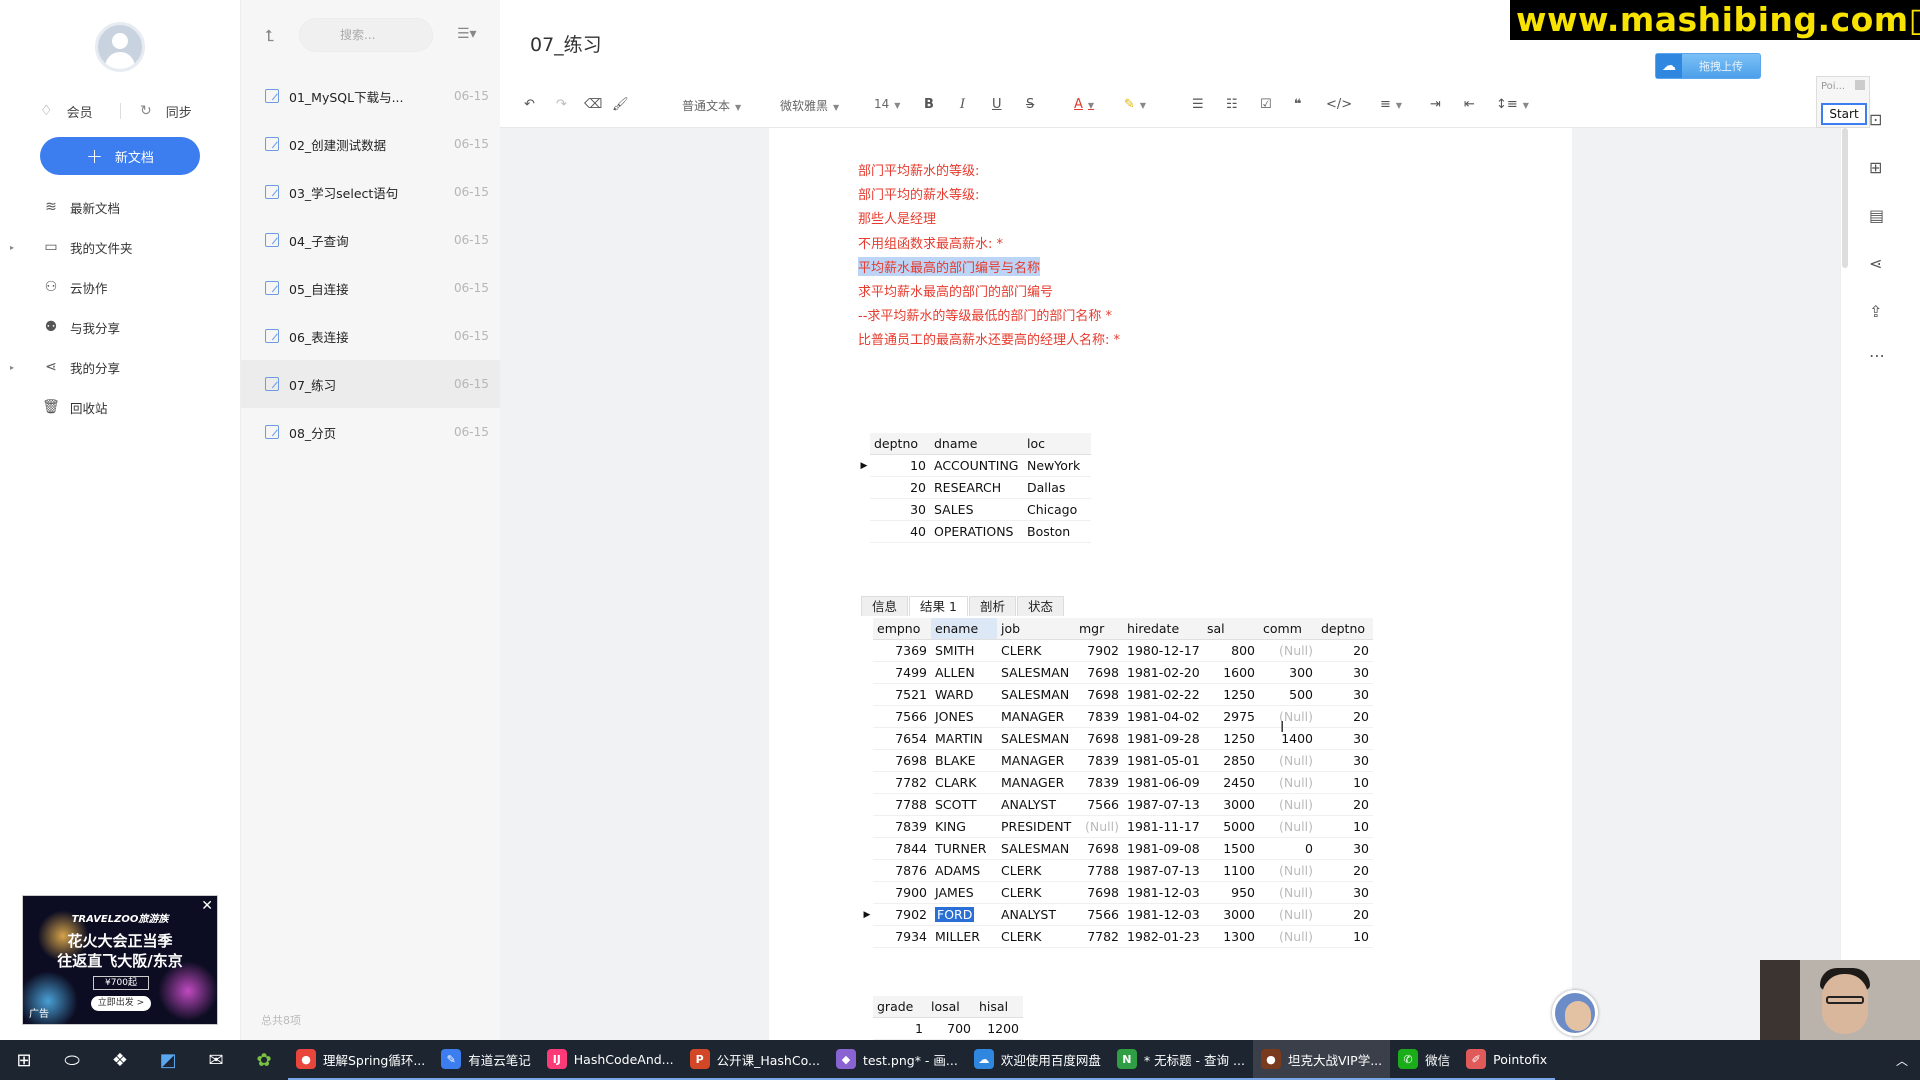 The width and height of the screenshot is (1920, 1080). Describe the element at coordinates (120, 327) in the screenshot. I see `sidebar-item: ⚉ 与我分享` at that location.